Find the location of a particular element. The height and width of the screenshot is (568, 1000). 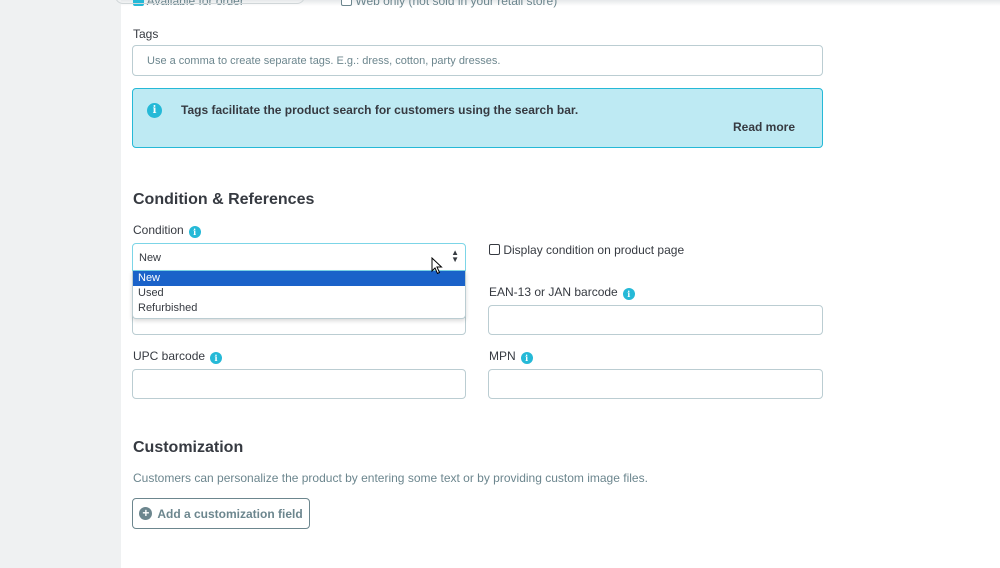

ean-label-row: EAN-13 or JAN barcode i is located at coordinates (562, 292).